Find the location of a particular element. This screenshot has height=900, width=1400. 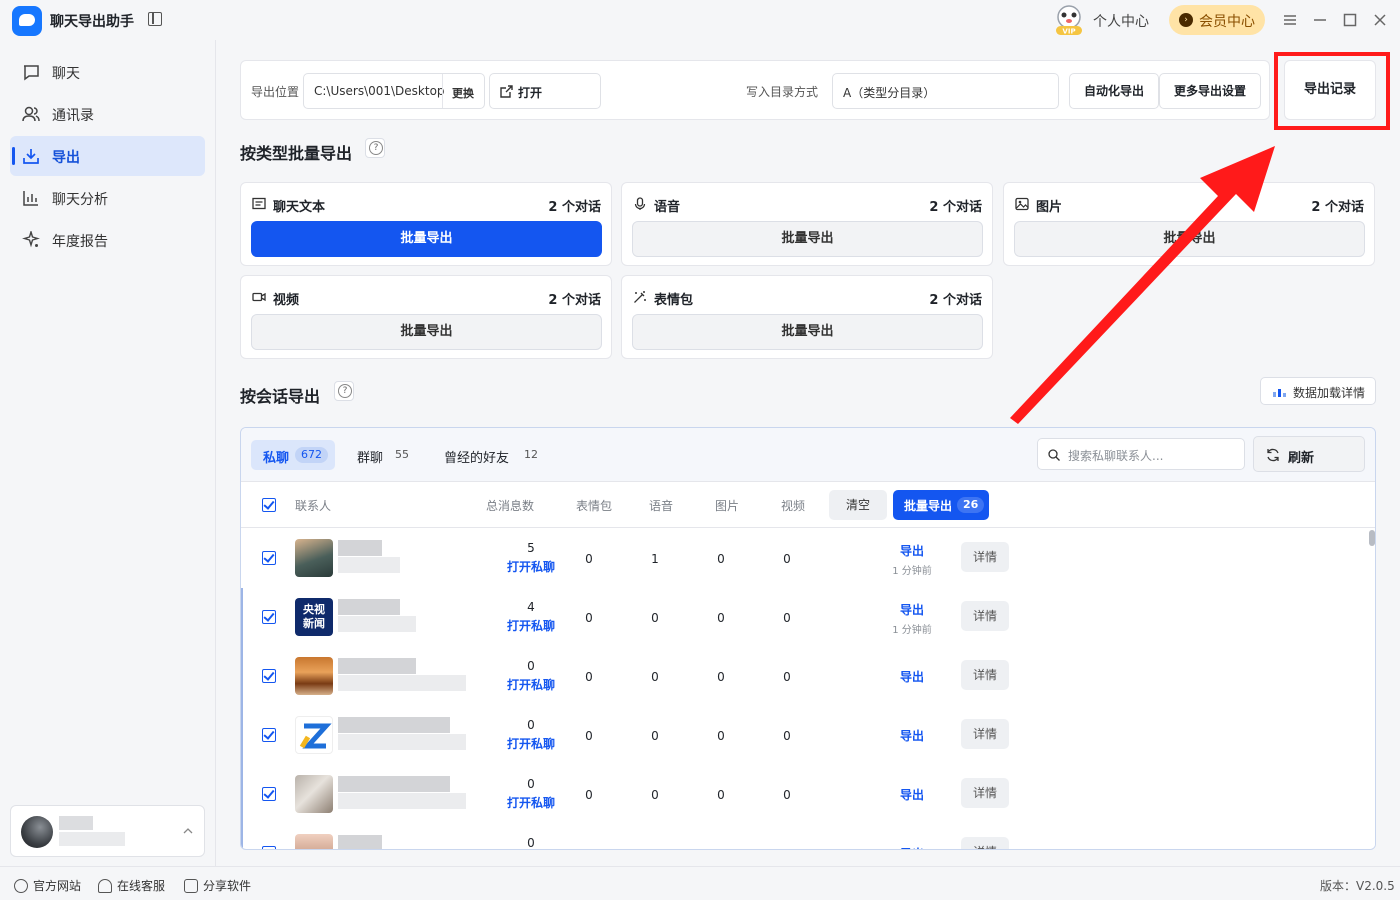

batch-export-label: 批量导出 is located at coordinates (928, 506).